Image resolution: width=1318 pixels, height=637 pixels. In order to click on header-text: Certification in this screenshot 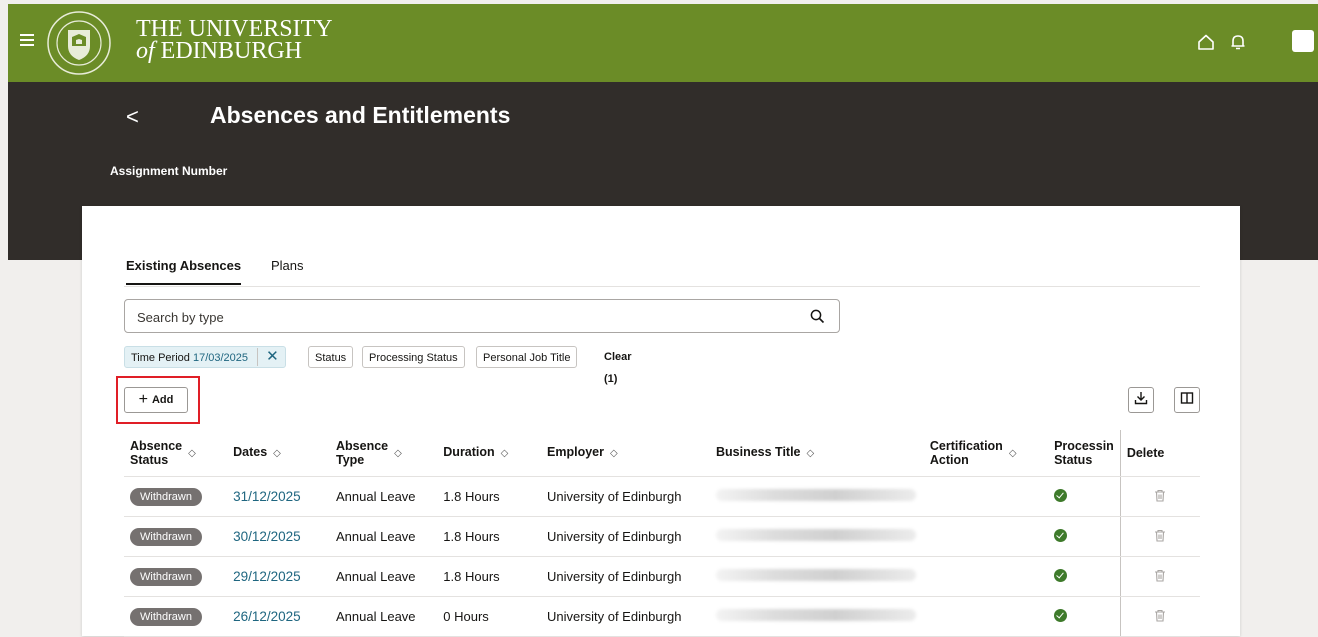, I will do `click(966, 446)`.